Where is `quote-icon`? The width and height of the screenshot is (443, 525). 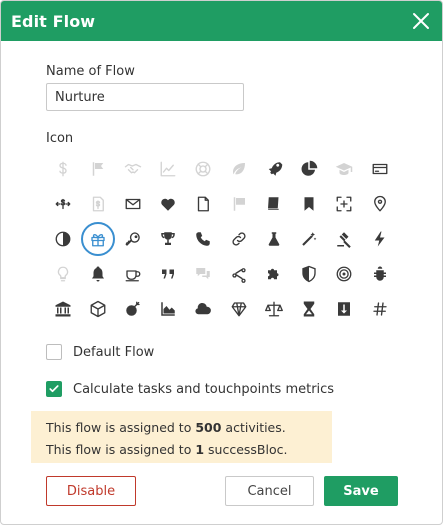 quote-icon is located at coordinates (168, 274).